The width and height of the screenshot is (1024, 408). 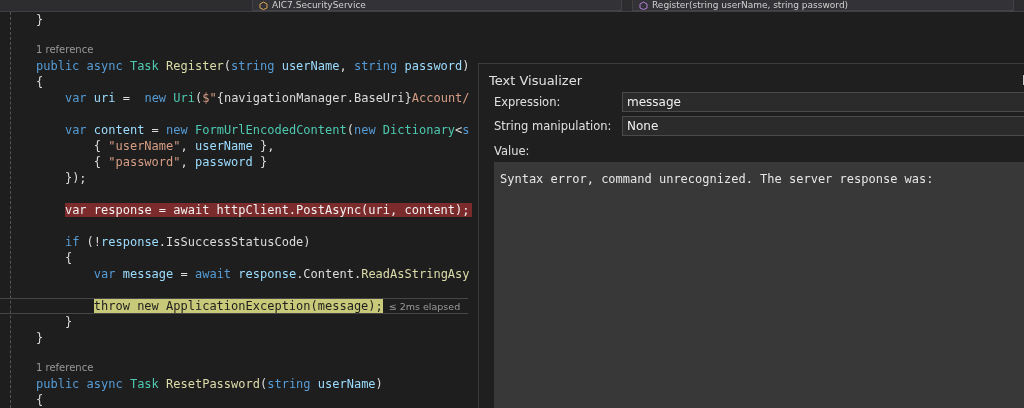 What do you see at coordinates (424, 306) in the screenshot?
I see `elapsed-time-hint: ≤ 2ms elapsed` at bounding box center [424, 306].